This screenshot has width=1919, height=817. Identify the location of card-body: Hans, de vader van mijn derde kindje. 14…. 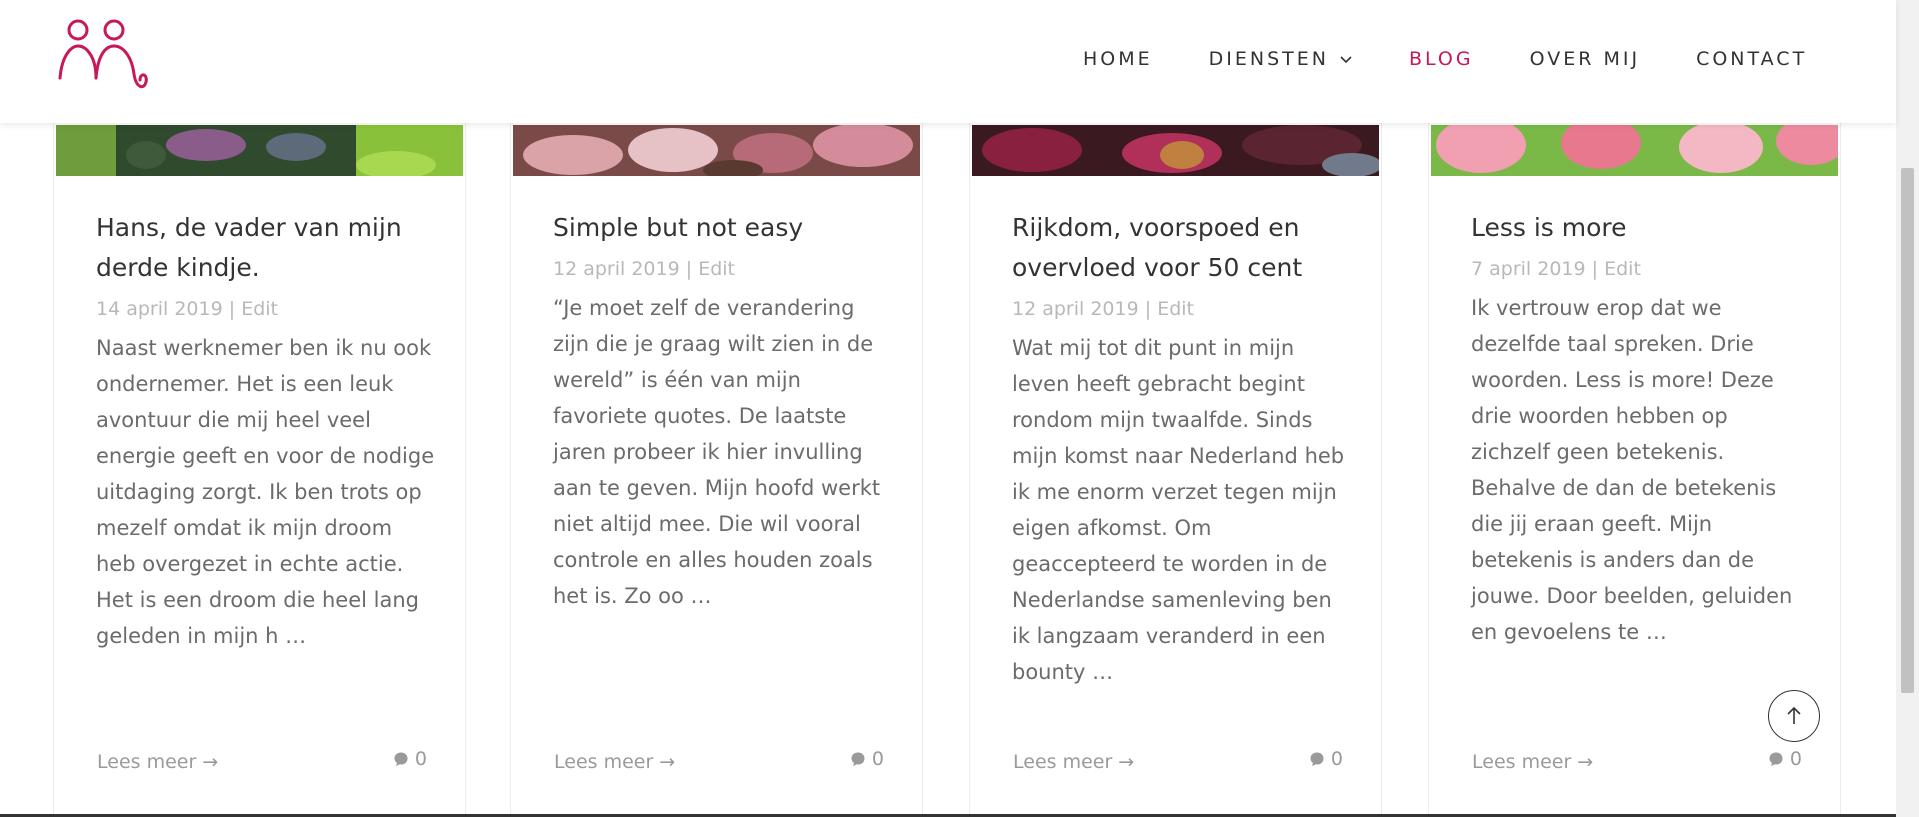
(266, 431).